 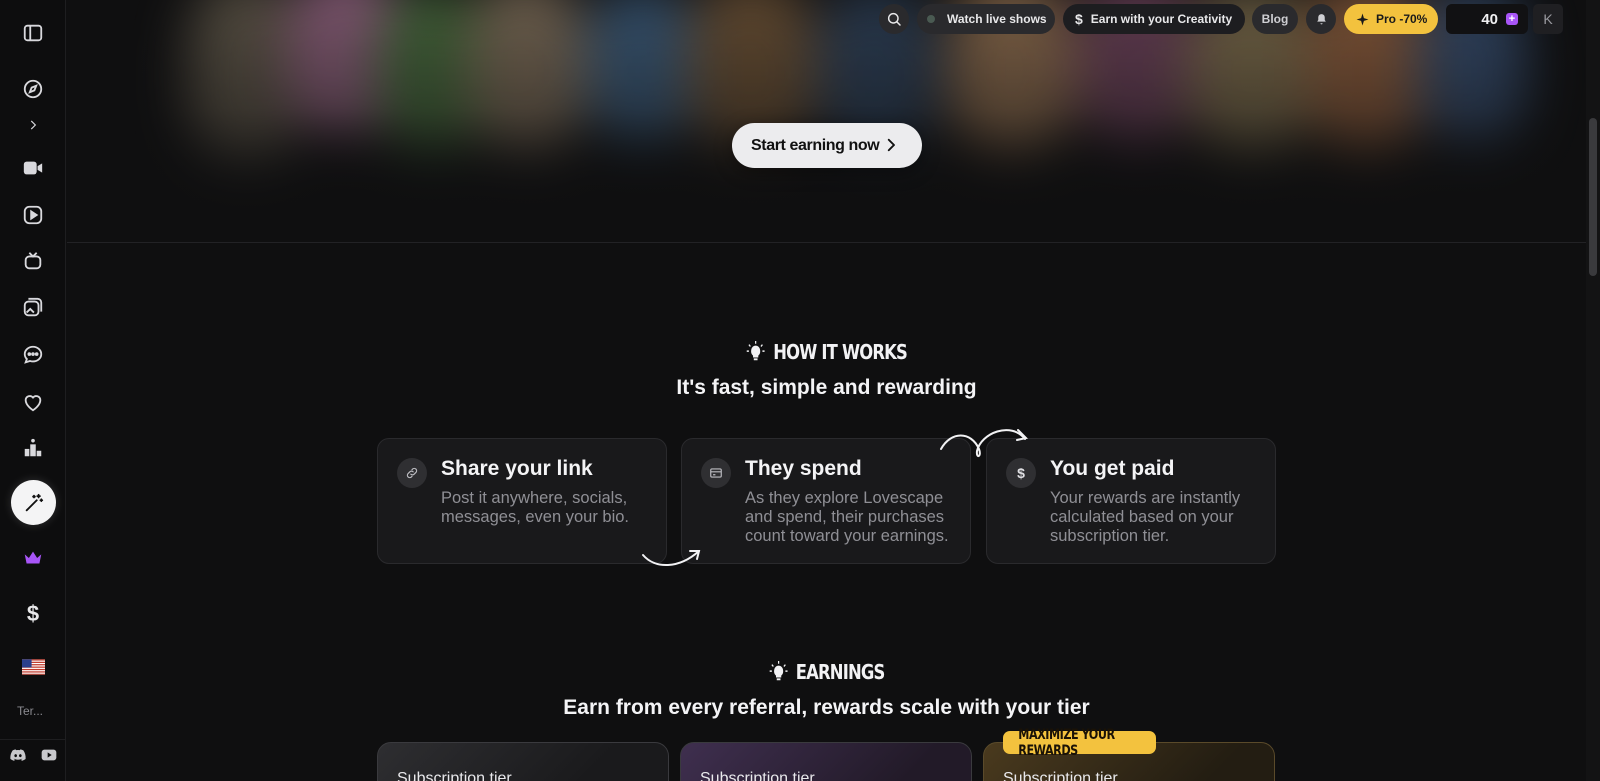 I want to click on toggle-sidebar-button, so click(x=33, y=33).